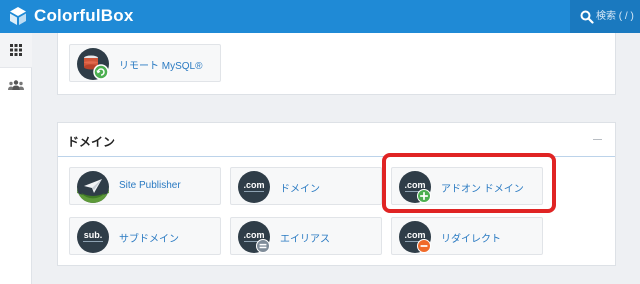 The height and width of the screenshot is (284, 640). I want to click on domains-item: .com ドメイン, so click(306, 186).